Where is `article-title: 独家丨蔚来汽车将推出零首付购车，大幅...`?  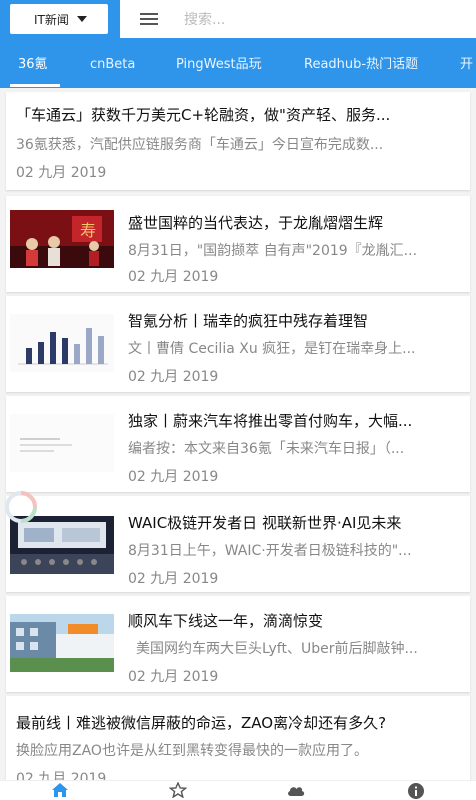 article-title: 独家丨蔚来汽车将推出零首付购车，大幅... is located at coordinates (270, 421).